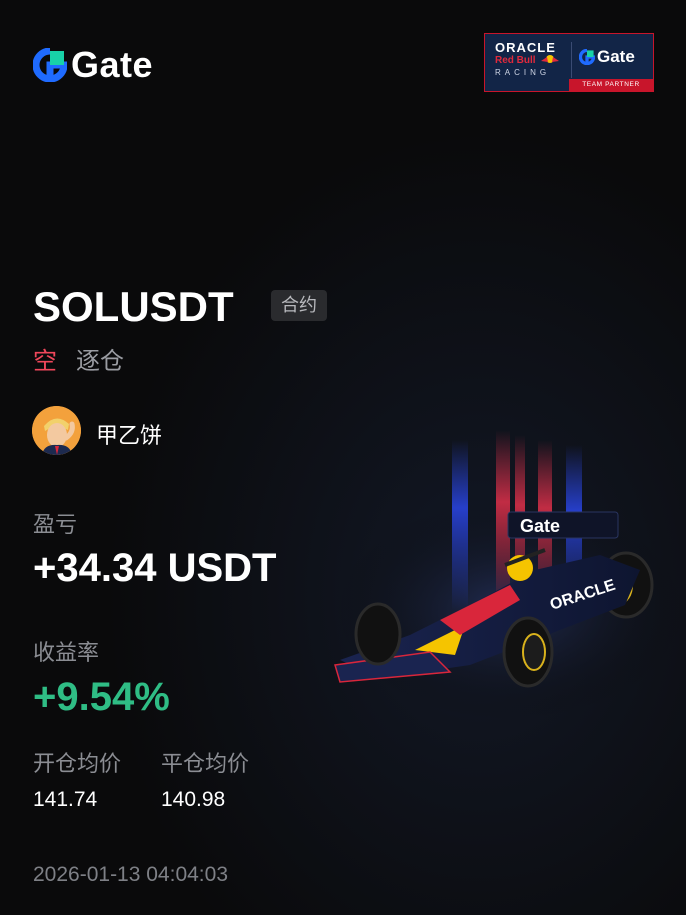 Image resolution: width=686 pixels, height=915 pixels. I want to click on user-avatar-icon, so click(56, 430).